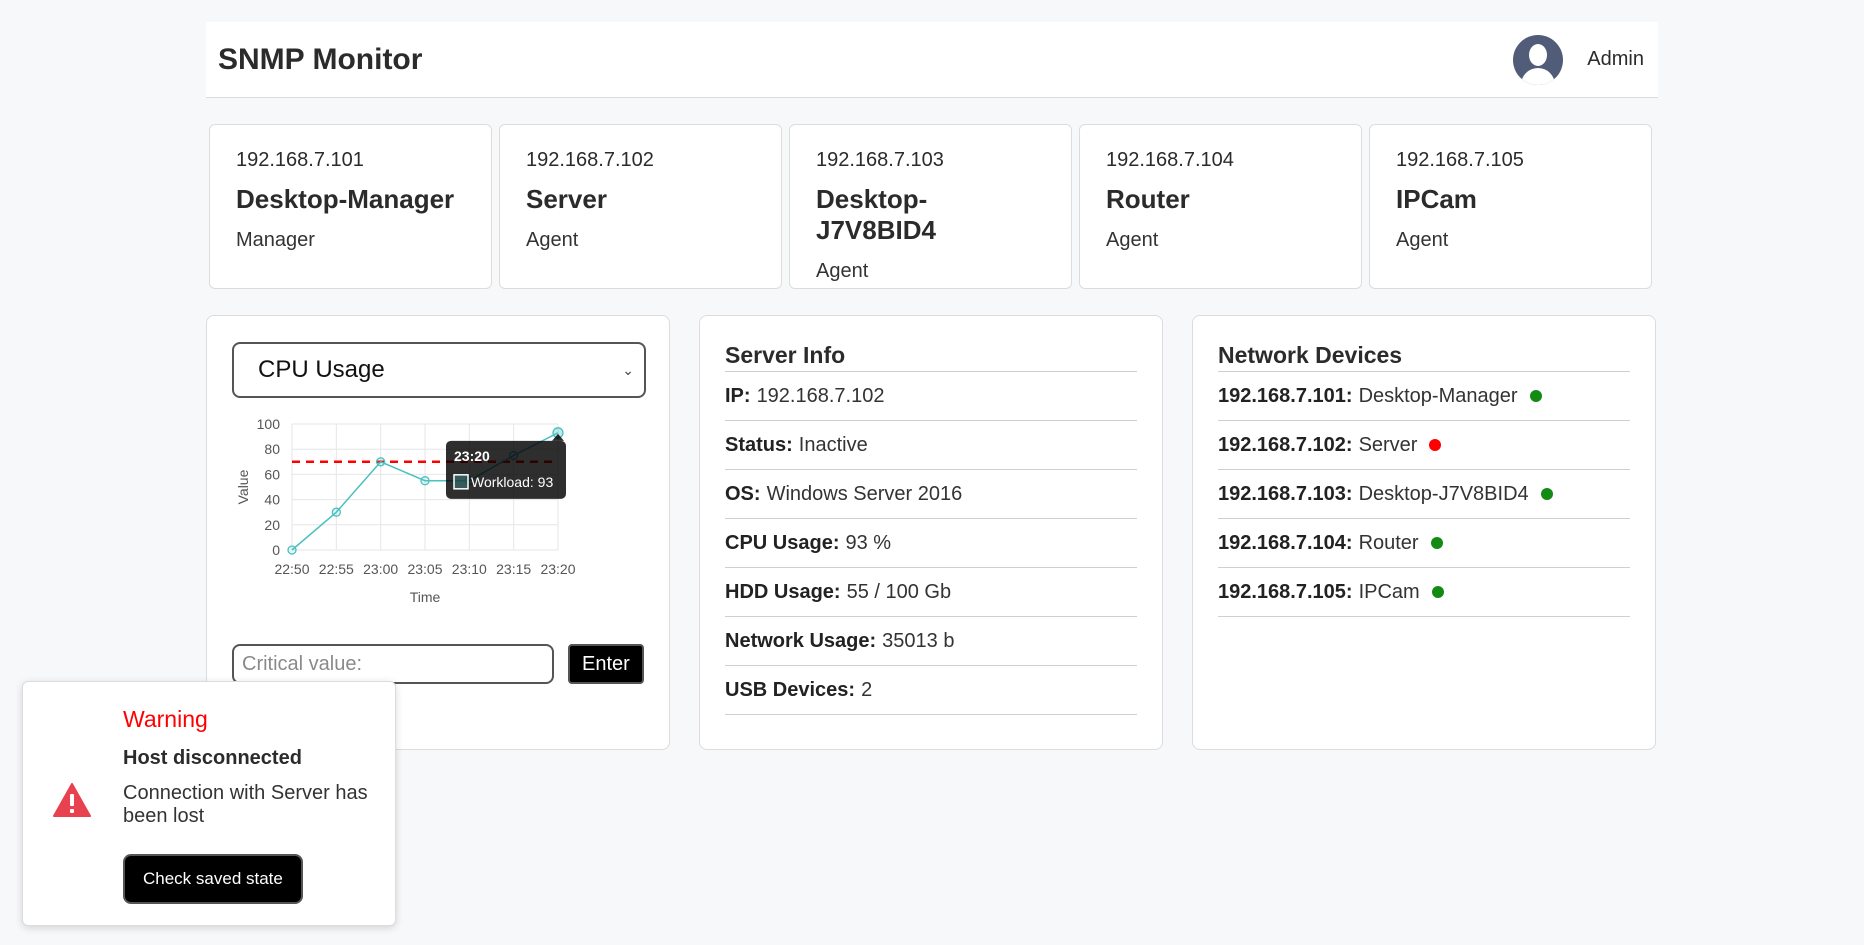 The height and width of the screenshot is (945, 1864). Describe the element at coordinates (931, 396) in the screenshot. I see `info-row-ip: IP: 192.168.7.102` at that location.